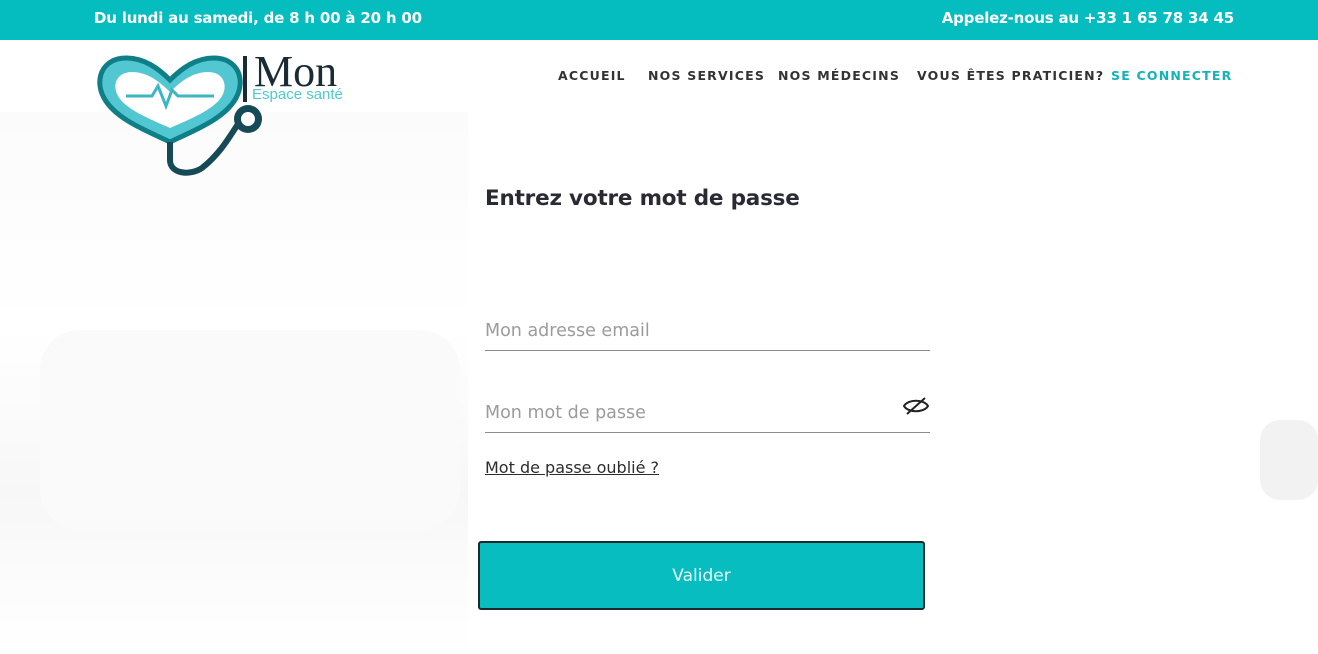  I want to click on hide-password-icon, so click(916, 406).